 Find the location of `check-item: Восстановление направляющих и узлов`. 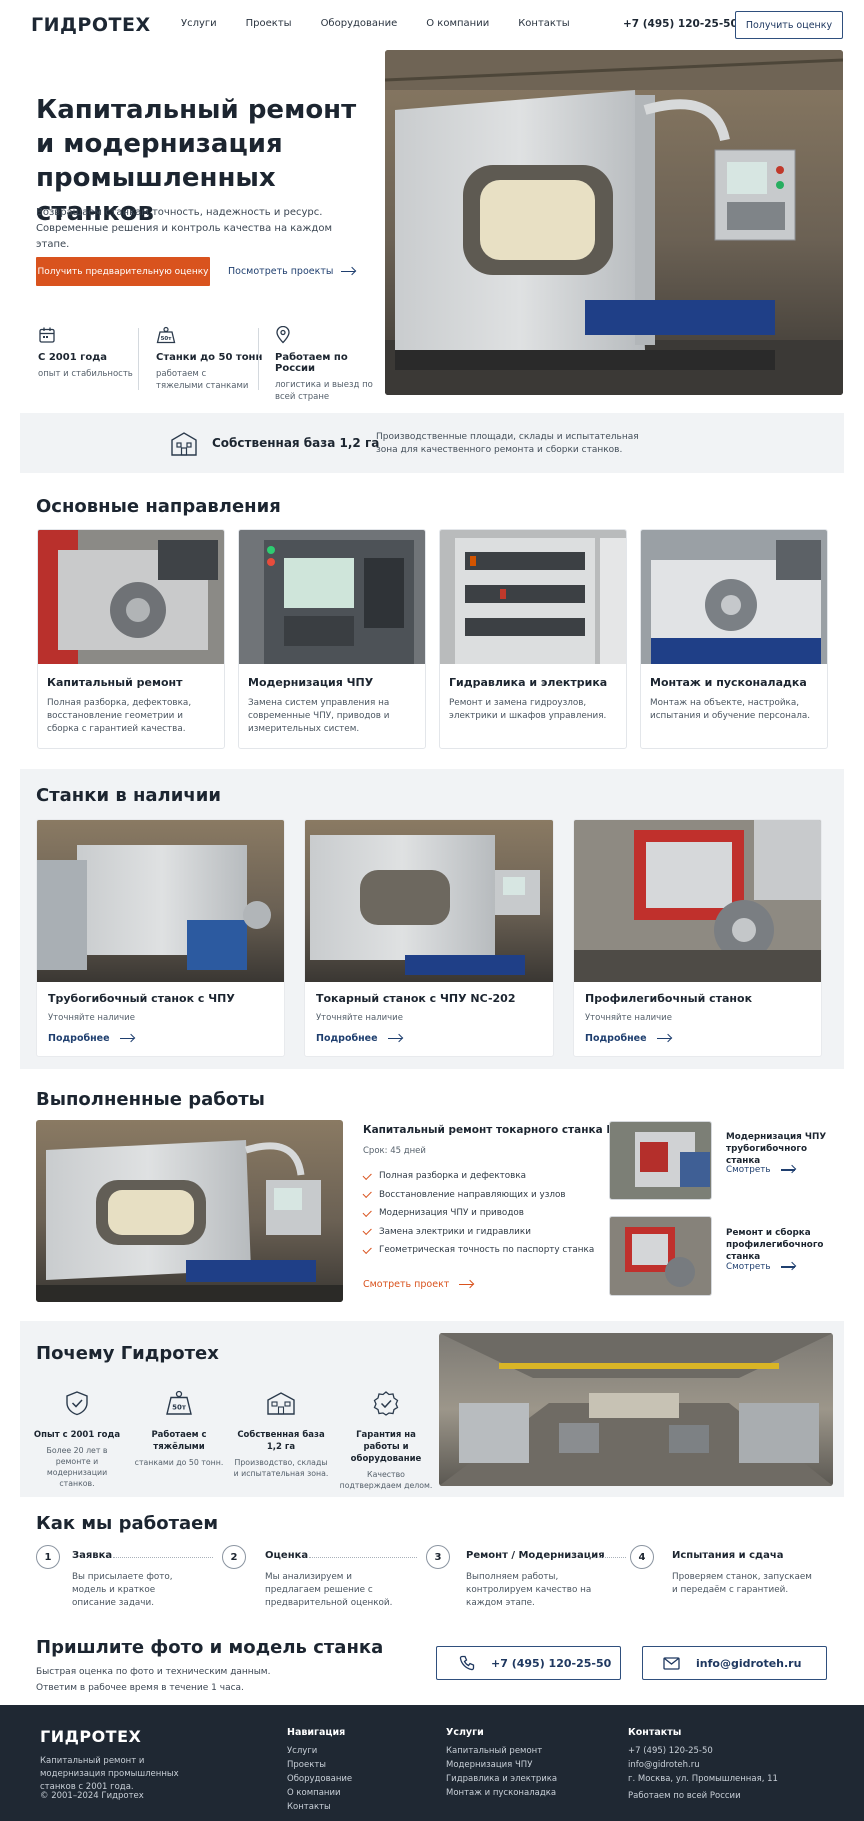

check-item: Восстановление направляющих и узлов is located at coordinates (478, 1195).